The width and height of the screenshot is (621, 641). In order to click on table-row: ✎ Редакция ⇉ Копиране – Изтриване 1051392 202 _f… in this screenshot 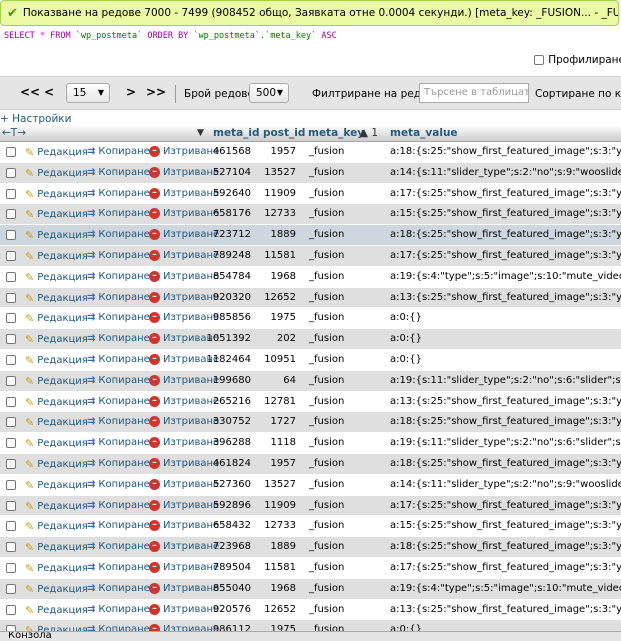, I will do `click(310, 339)`.